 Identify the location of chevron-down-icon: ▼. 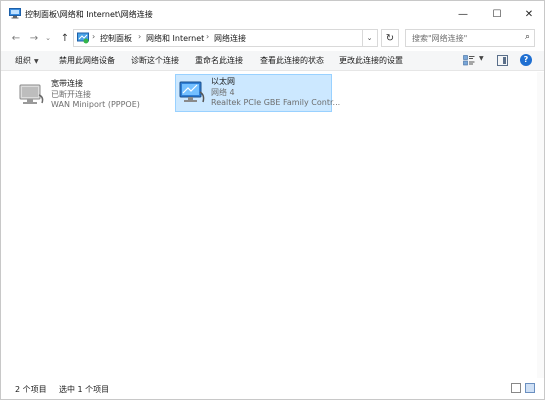
(36, 61).